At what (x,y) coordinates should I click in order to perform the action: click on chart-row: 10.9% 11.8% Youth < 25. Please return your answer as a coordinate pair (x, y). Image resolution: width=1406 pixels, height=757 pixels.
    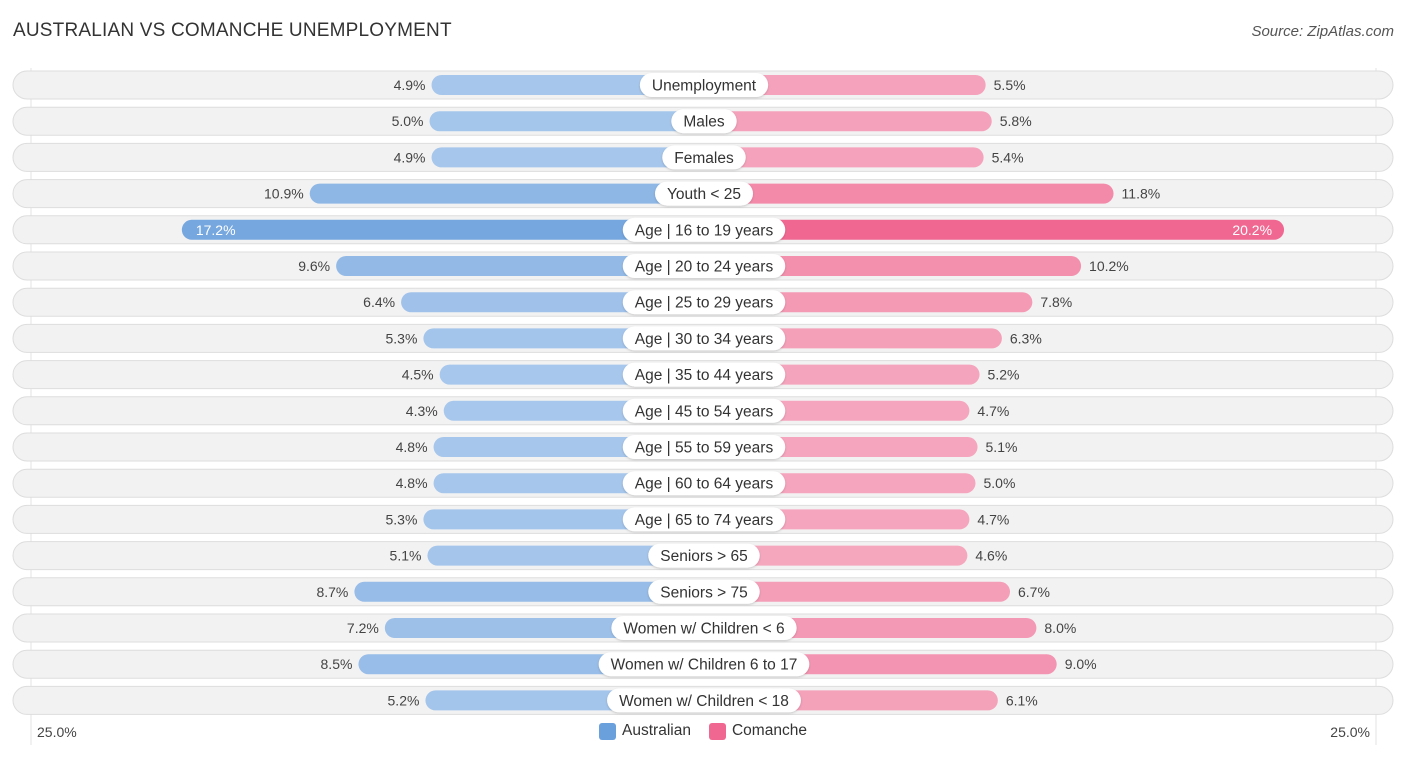
    Looking at the image, I should click on (703, 194).